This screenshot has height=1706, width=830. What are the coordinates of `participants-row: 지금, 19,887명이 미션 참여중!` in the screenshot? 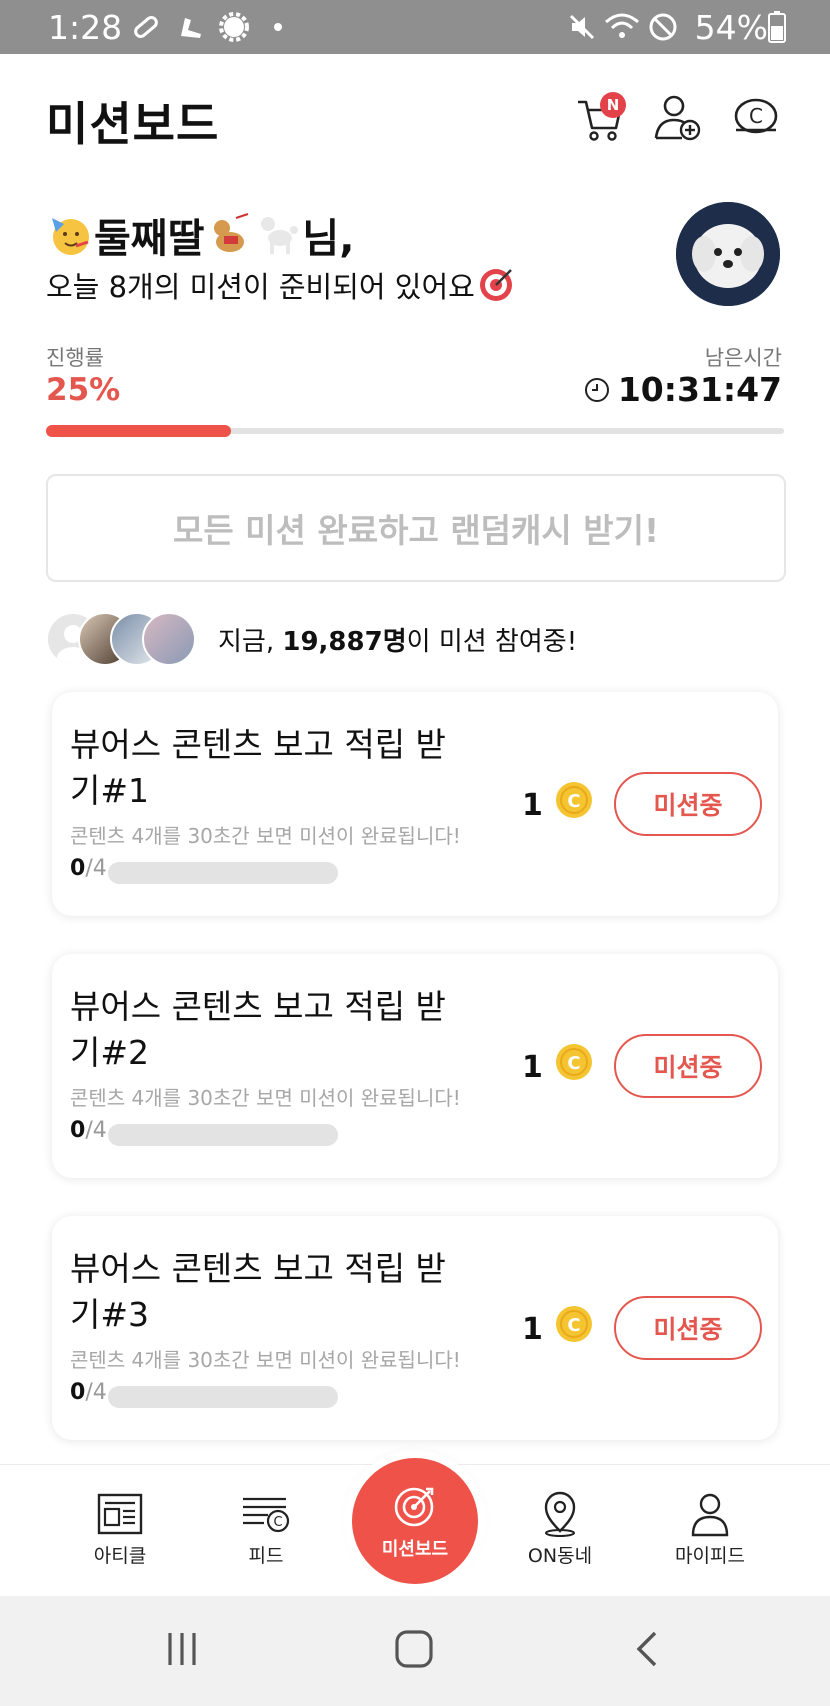 It's located at (311, 639).